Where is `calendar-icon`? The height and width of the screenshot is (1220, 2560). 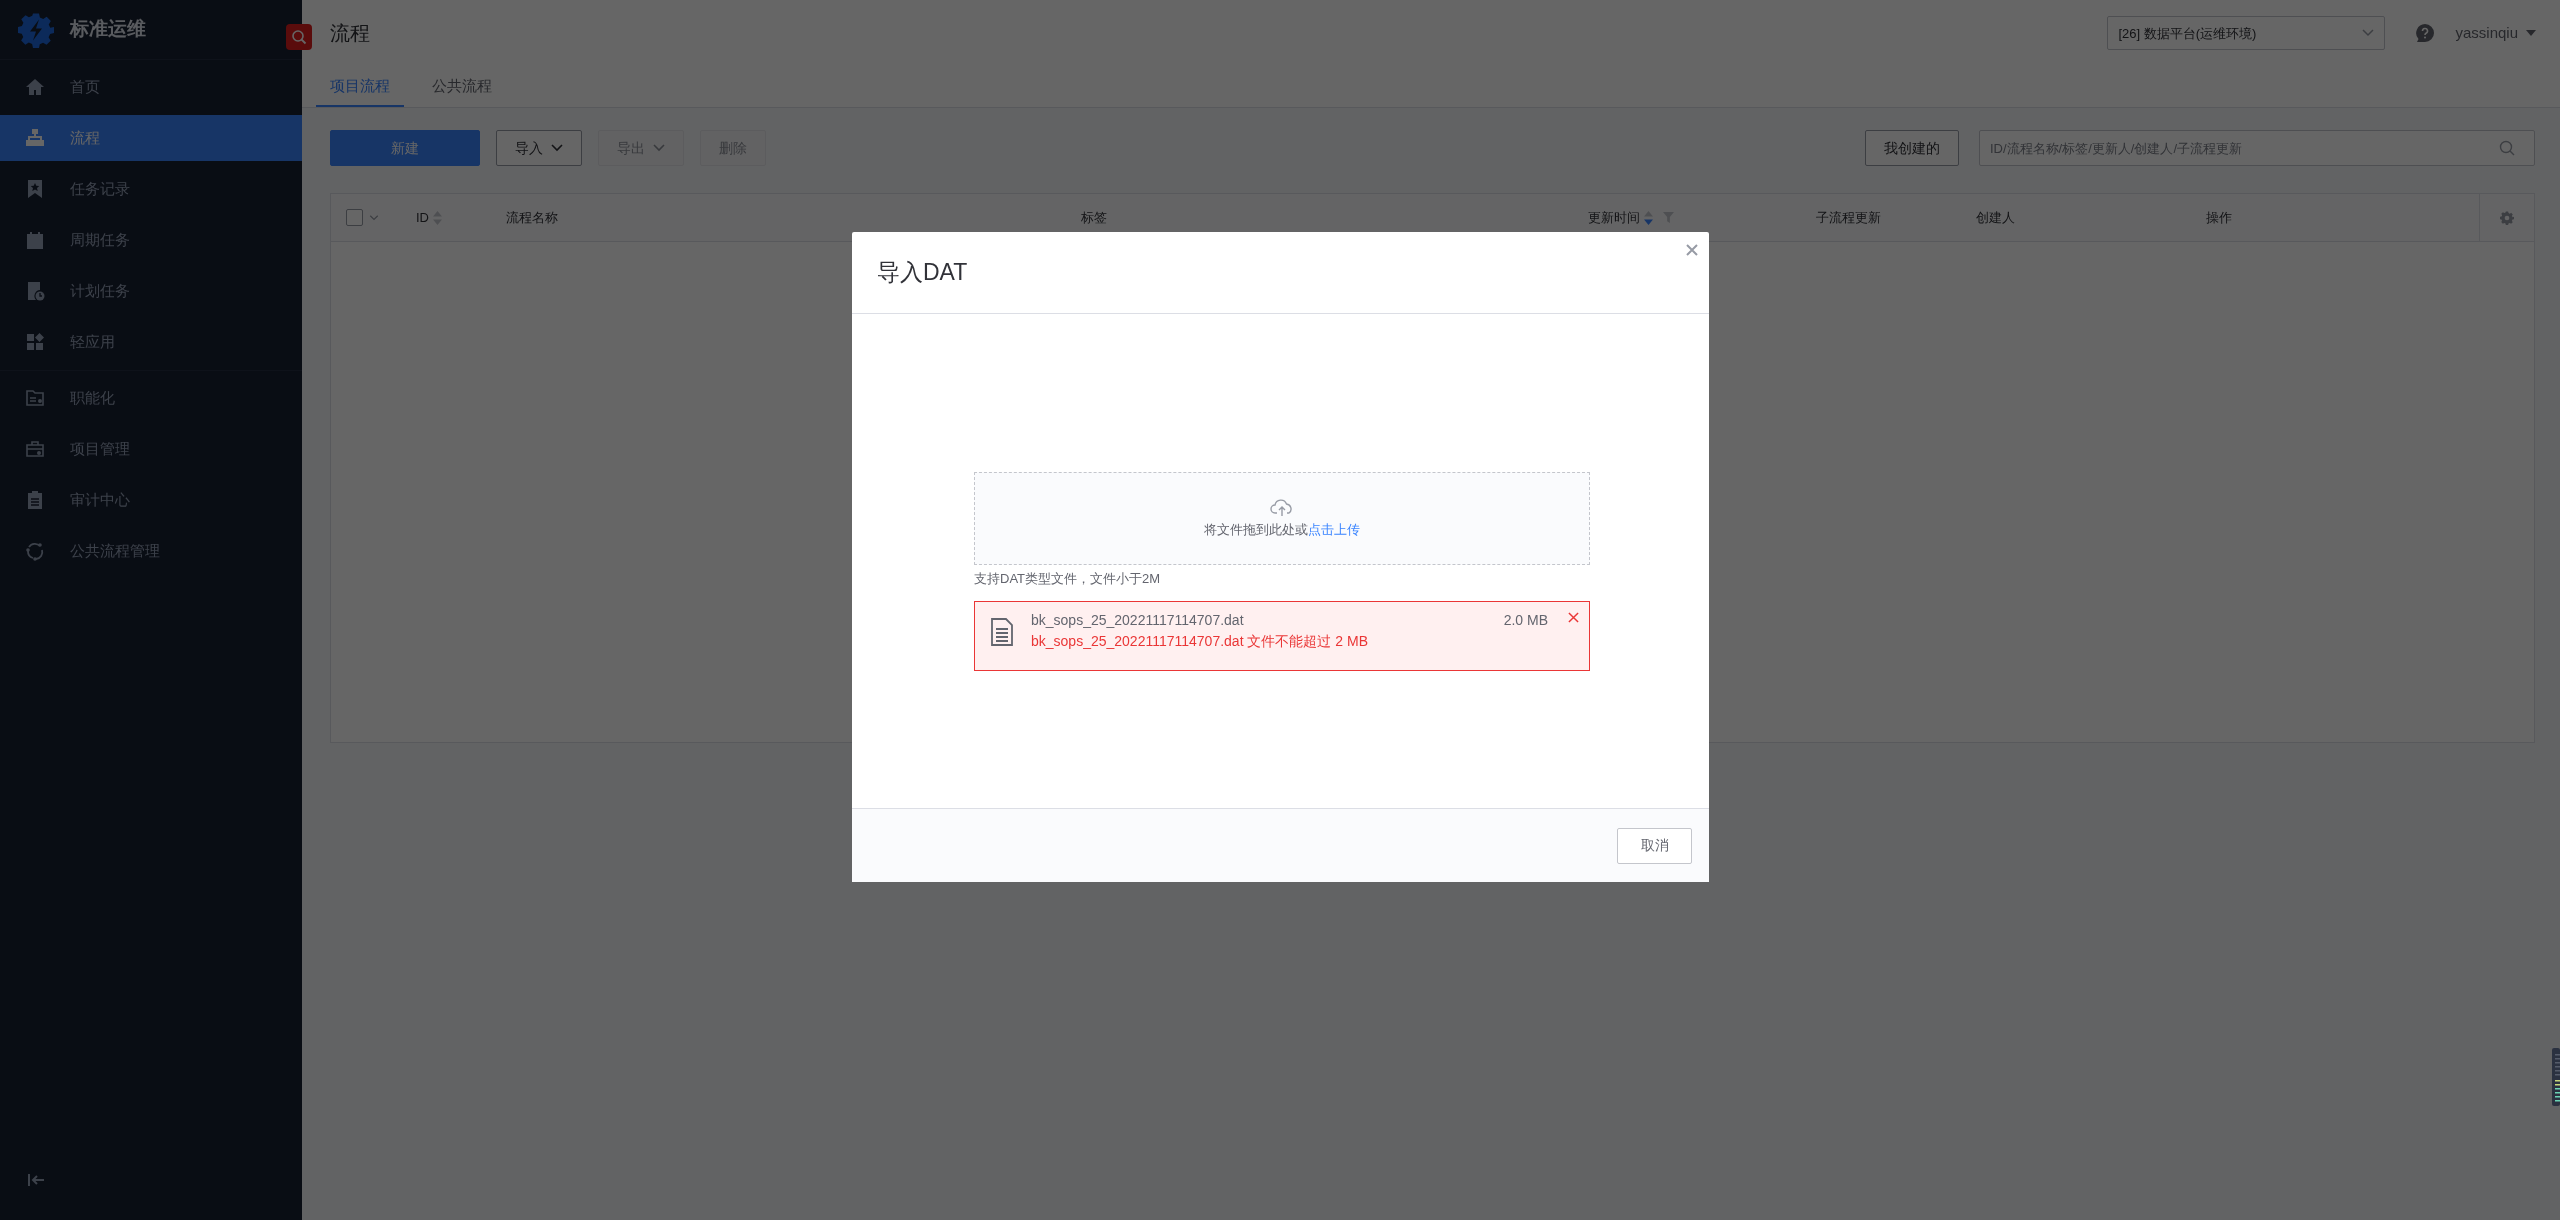
calendar-icon is located at coordinates (35, 240).